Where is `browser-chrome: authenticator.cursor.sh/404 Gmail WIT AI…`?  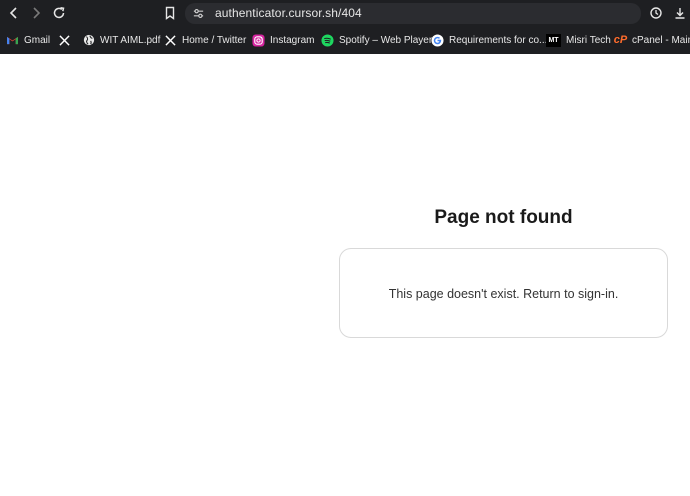
browser-chrome: authenticator.cursor.sh/404 Gmail WIT AI… is located at coordinates (345, 27).